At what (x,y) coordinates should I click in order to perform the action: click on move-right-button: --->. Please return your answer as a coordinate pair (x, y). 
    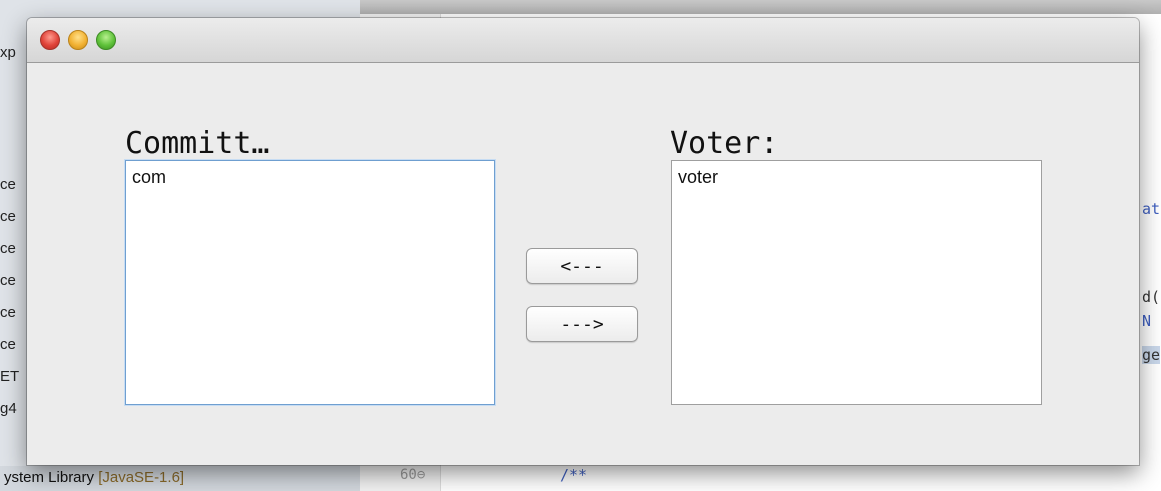
    Looking at the image, I should click on (582, 324).